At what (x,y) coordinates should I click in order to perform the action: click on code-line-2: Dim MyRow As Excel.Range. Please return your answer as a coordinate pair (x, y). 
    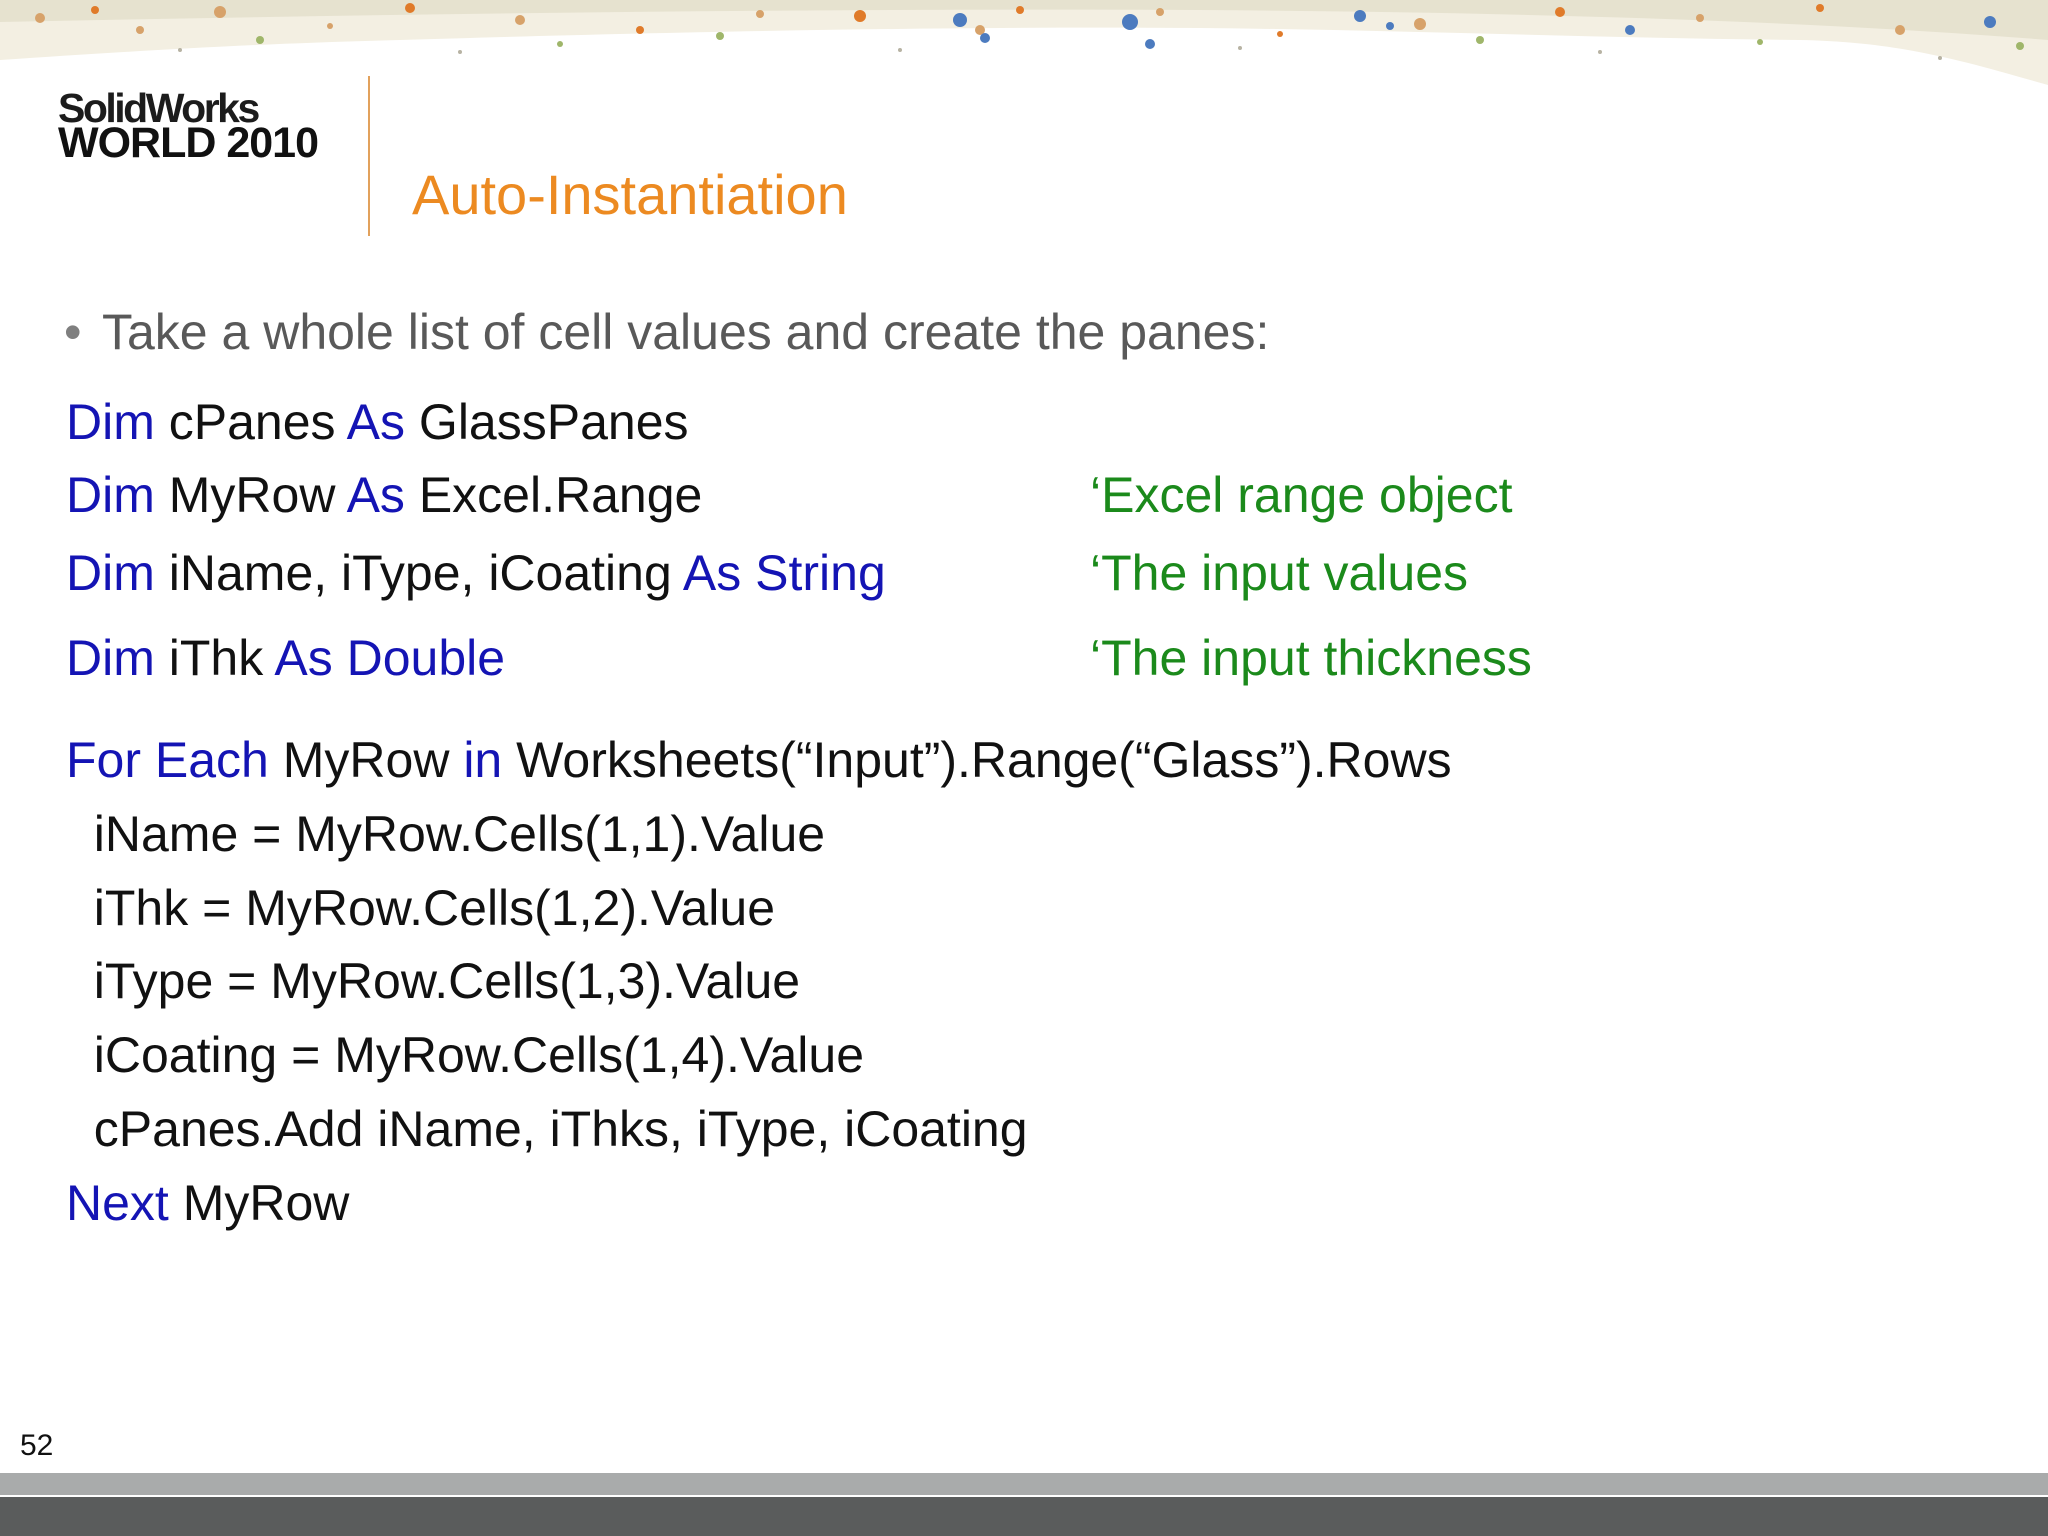
    Looking at the image, I should click on (384, 495).